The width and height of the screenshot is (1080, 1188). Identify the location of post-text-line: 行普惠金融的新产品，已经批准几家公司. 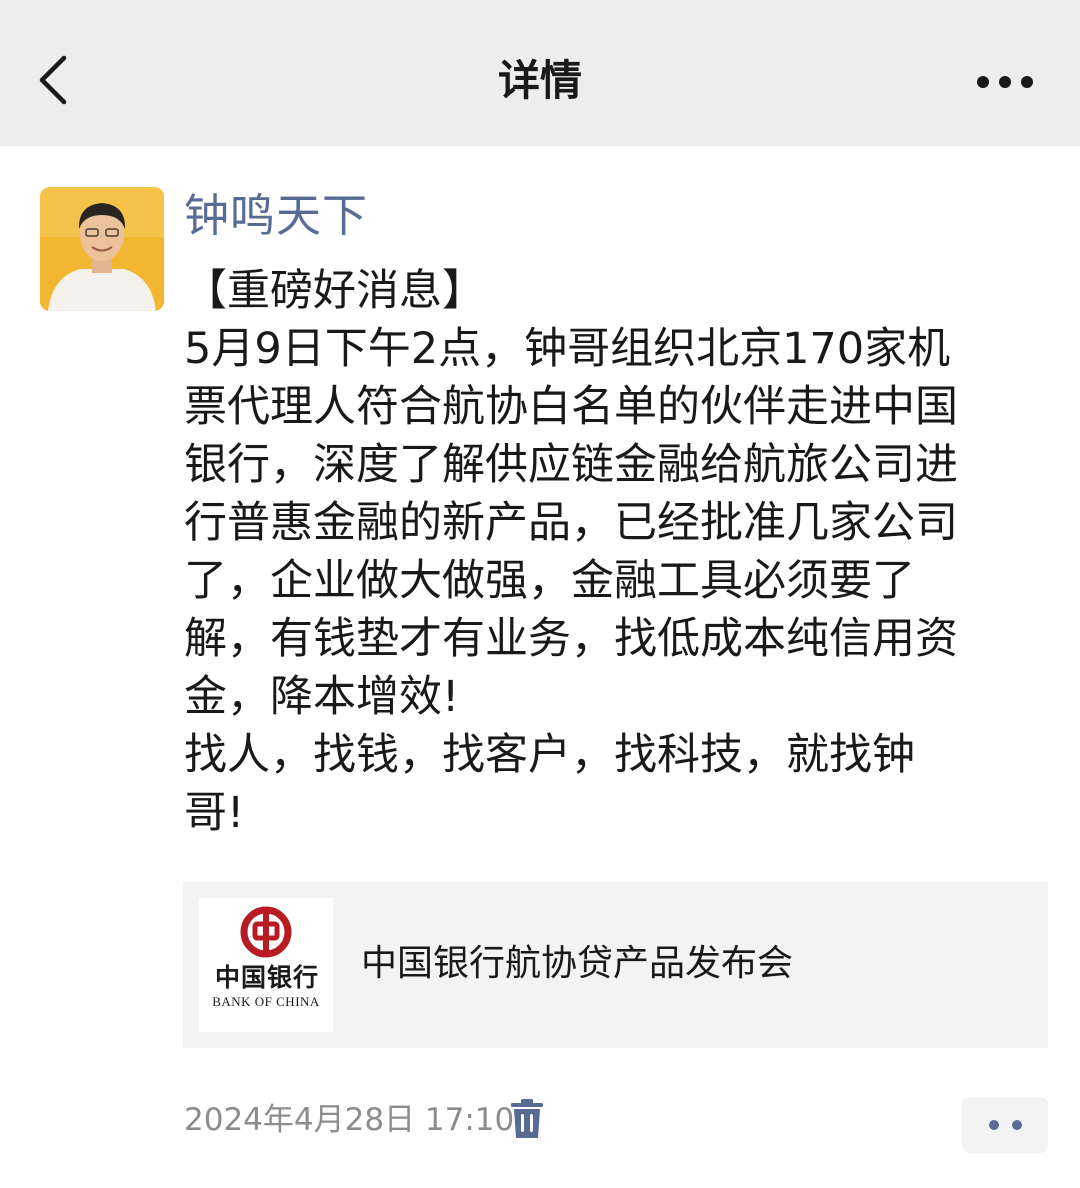
(571, 523).